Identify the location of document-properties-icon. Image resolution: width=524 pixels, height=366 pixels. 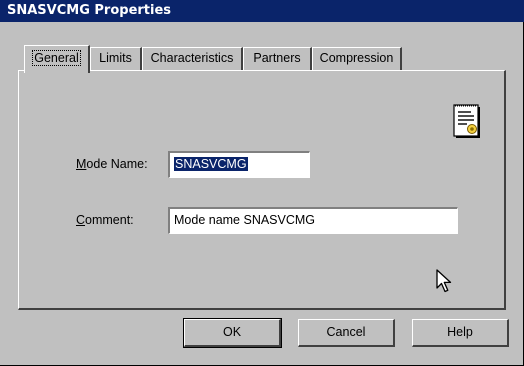
(466, 121).